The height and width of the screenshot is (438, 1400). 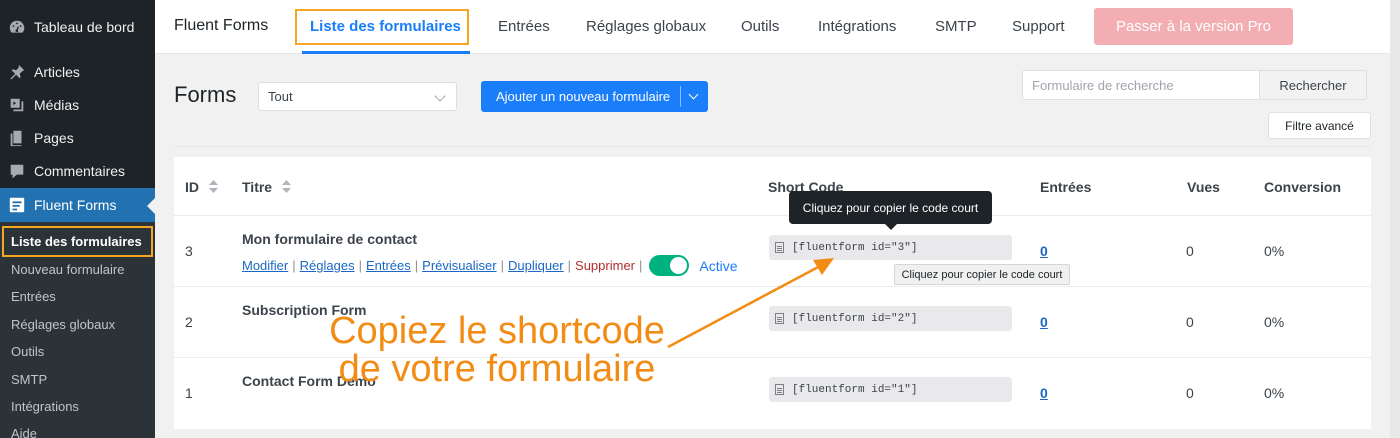 I want to click on shortcode-text: [fluentform id="2"], so click(x=855, y=318).